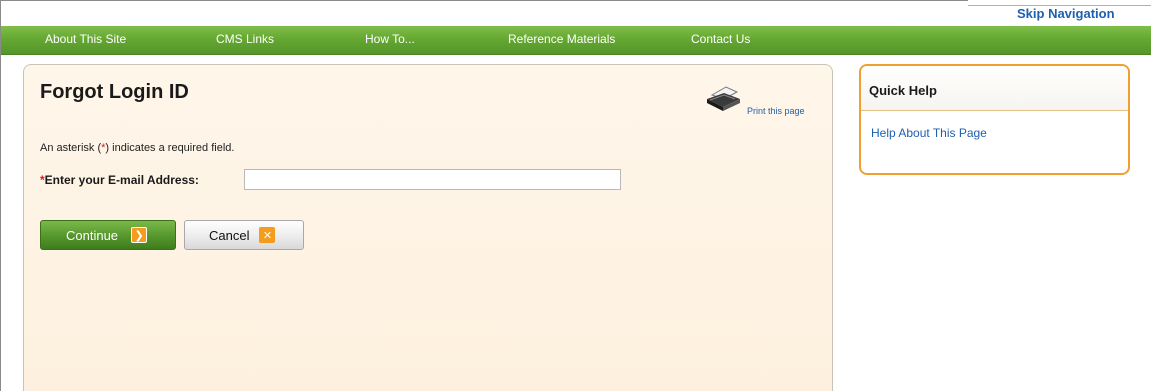  Describe the element at coordinates (994, 125) in the screenshot. I see `help-about-this-page-link: Help About This Page` at that location.